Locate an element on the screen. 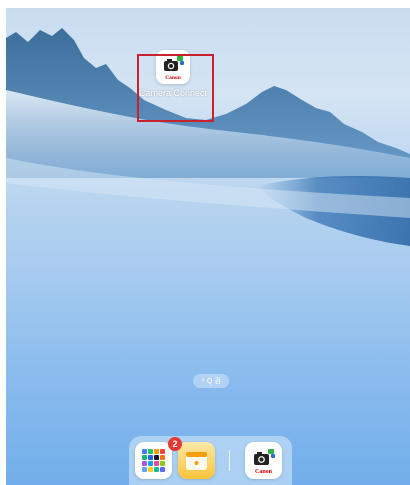 The height and width of the screenshot is (485, 410). app-library-button is located at coordinates (153, 460).